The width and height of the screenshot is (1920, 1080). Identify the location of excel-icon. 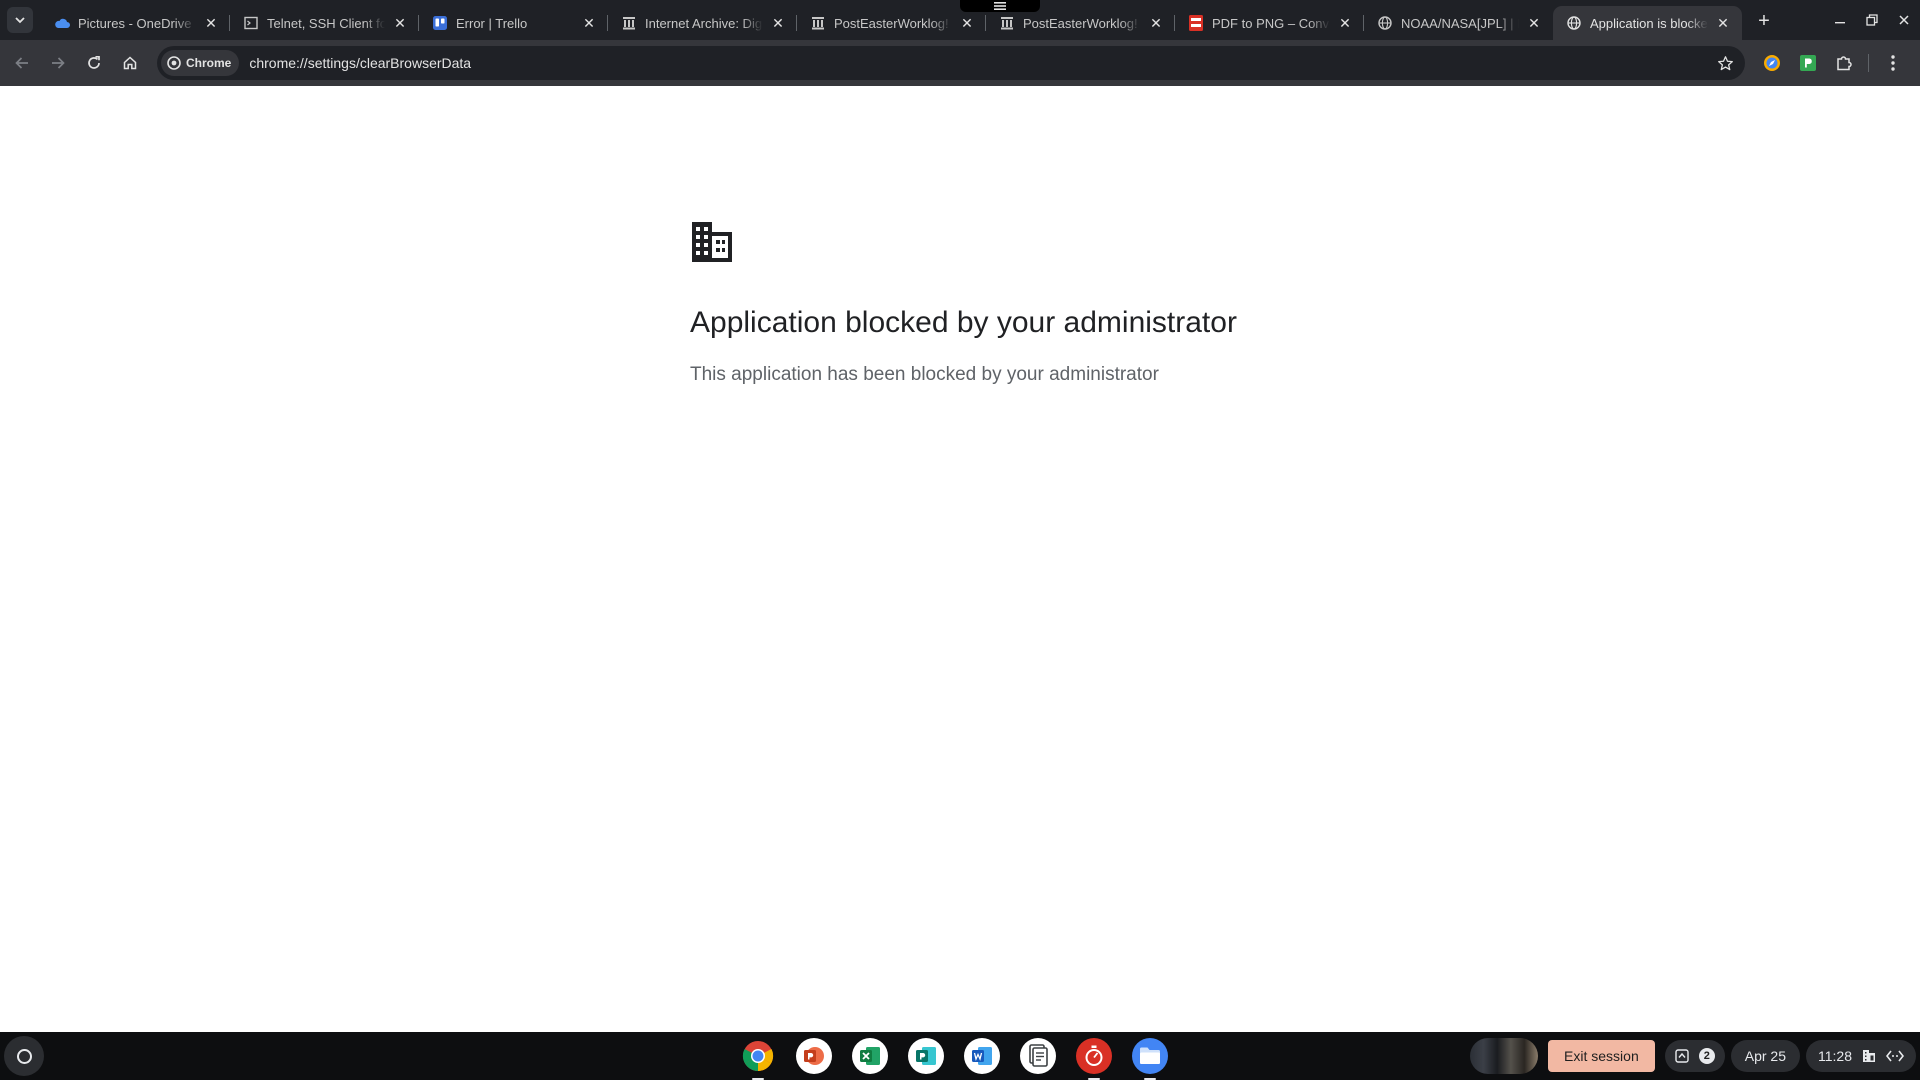
(870, 1056).